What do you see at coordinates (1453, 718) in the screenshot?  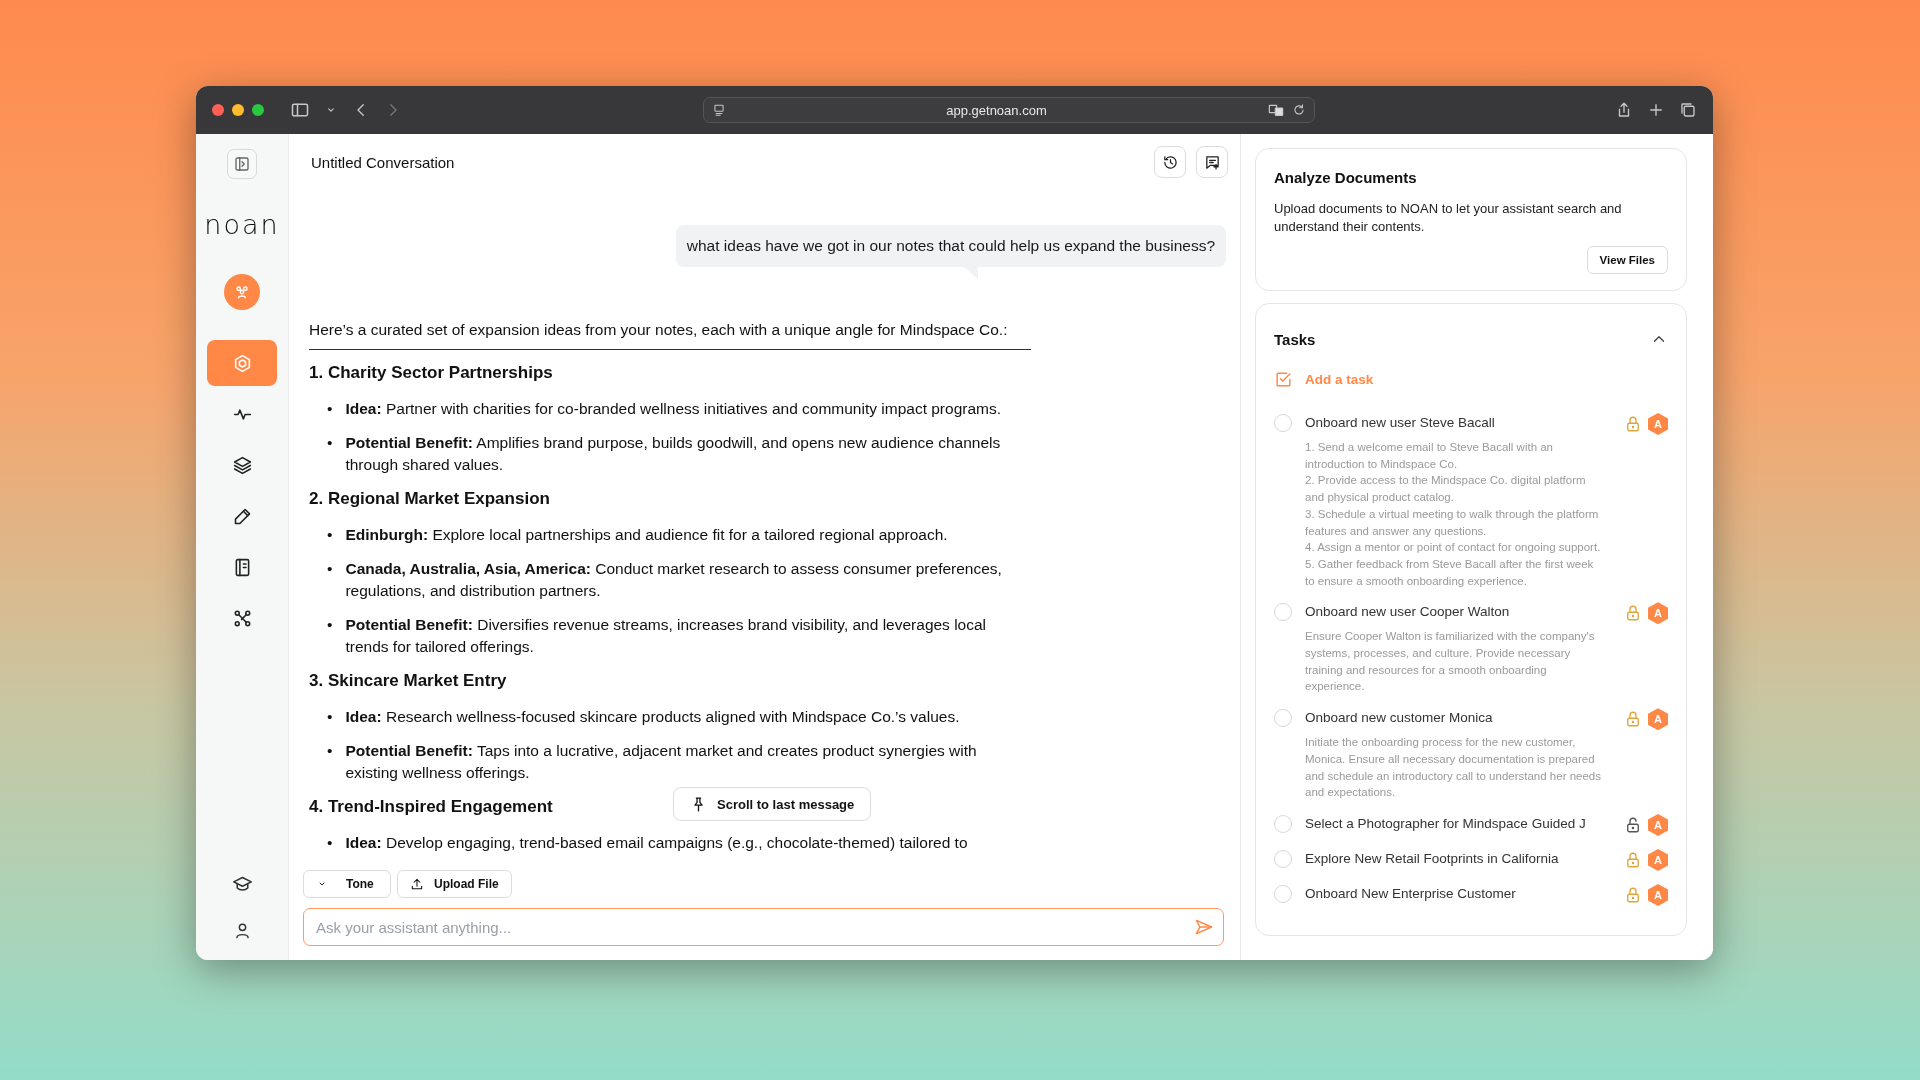 I see `task-title: Onboard new customer Monica` at bounding box center [1453, 718].